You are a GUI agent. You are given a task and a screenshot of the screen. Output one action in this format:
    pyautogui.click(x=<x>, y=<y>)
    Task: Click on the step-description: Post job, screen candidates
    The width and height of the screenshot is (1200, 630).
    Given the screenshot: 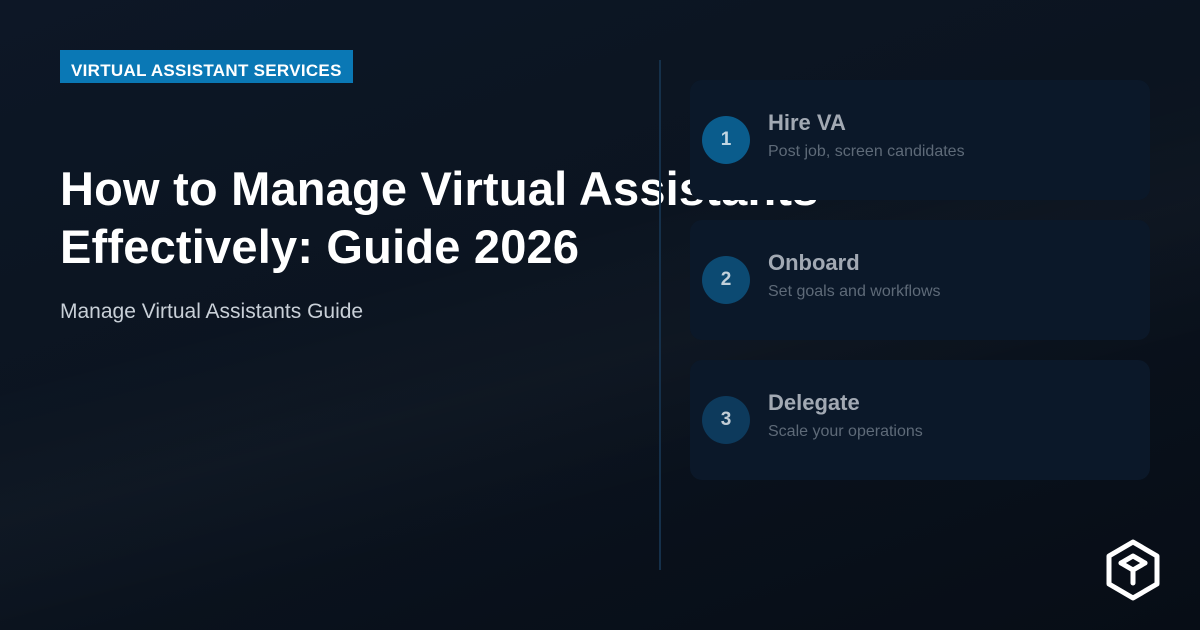 What is the action you would take?
    pyautogui.click(x=866, y=151)
    